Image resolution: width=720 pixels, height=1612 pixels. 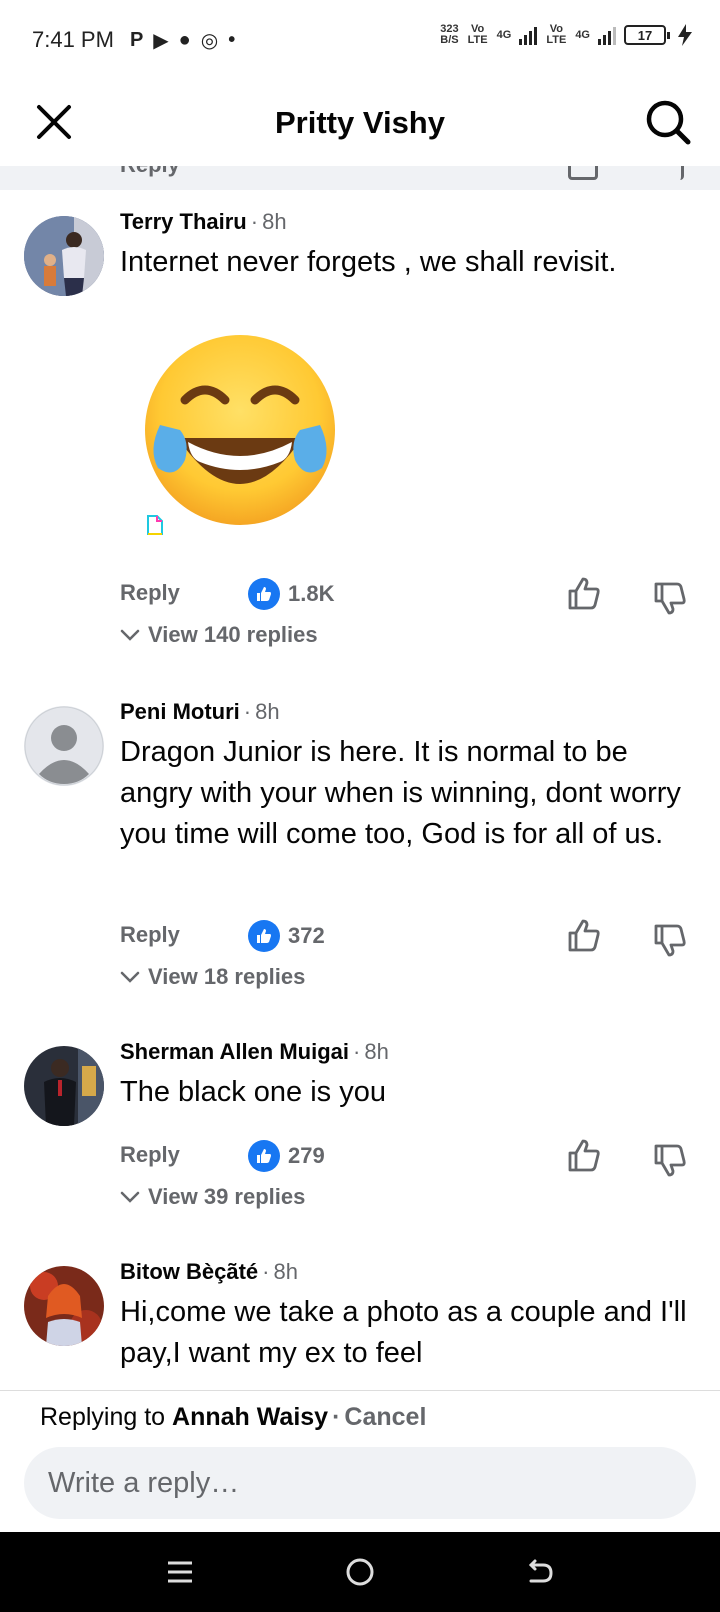 I want to click on close-icon, so click(x=54, y=122).